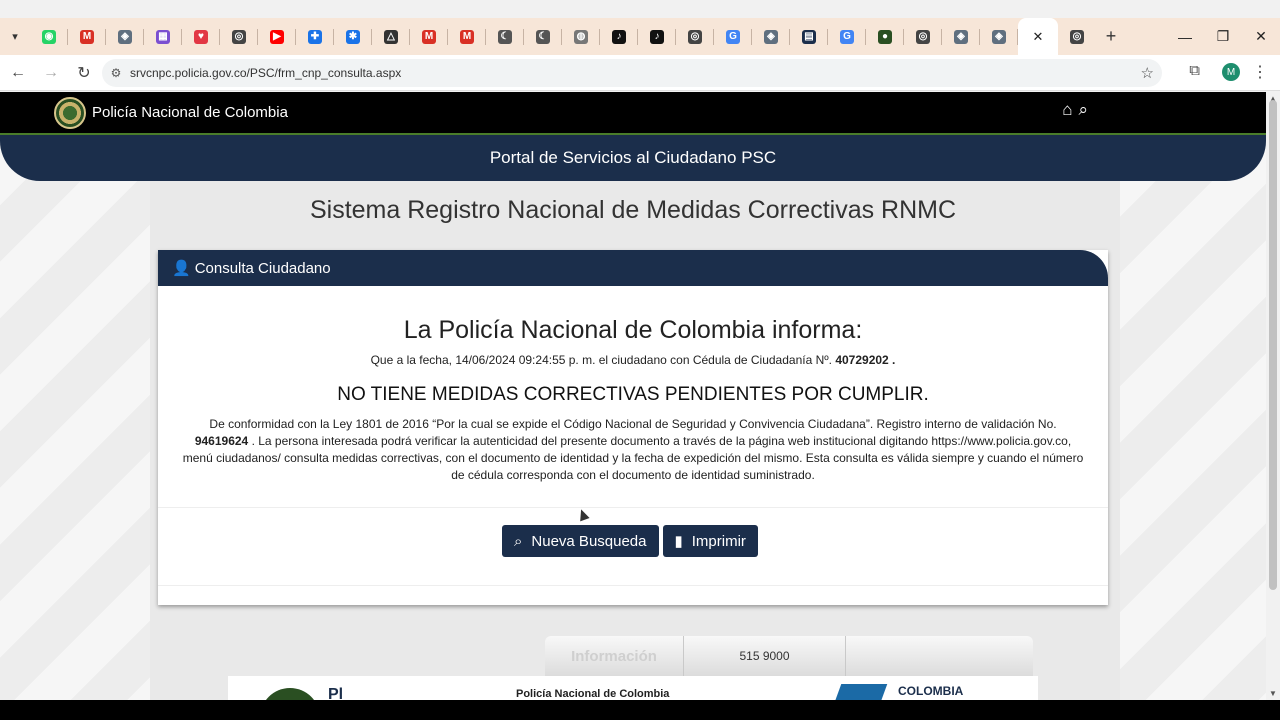 The image size is (1280, 720). Describe the element at coordinates (633, 268) in the screenshot. I see `panel-header: 👤 Consulta Ciudadano` at that location.